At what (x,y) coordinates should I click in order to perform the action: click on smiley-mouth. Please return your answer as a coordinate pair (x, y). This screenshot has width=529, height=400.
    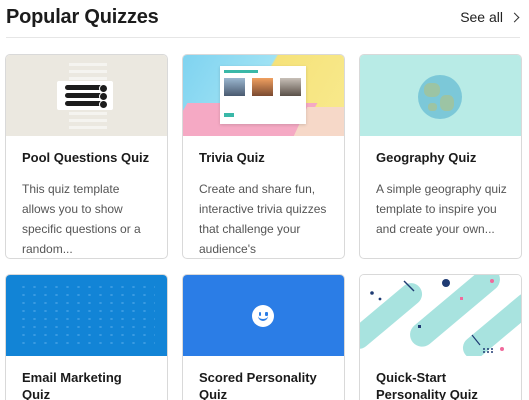
    Looking at the image, I should click on (263, 318).